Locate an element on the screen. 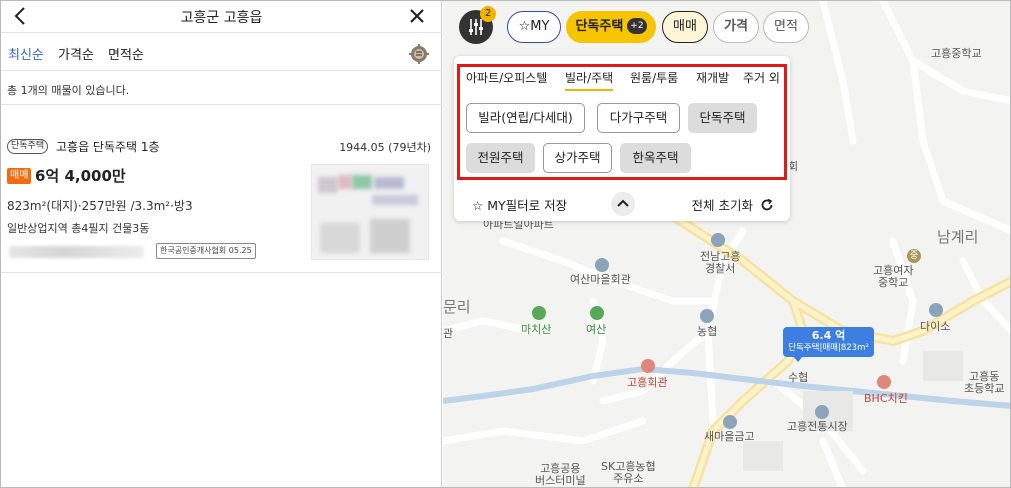 The height and width of the screenshot is (488, 1011). map-label-yeosan-hall: 여산마을회관 is located at coordinates (600, 279).